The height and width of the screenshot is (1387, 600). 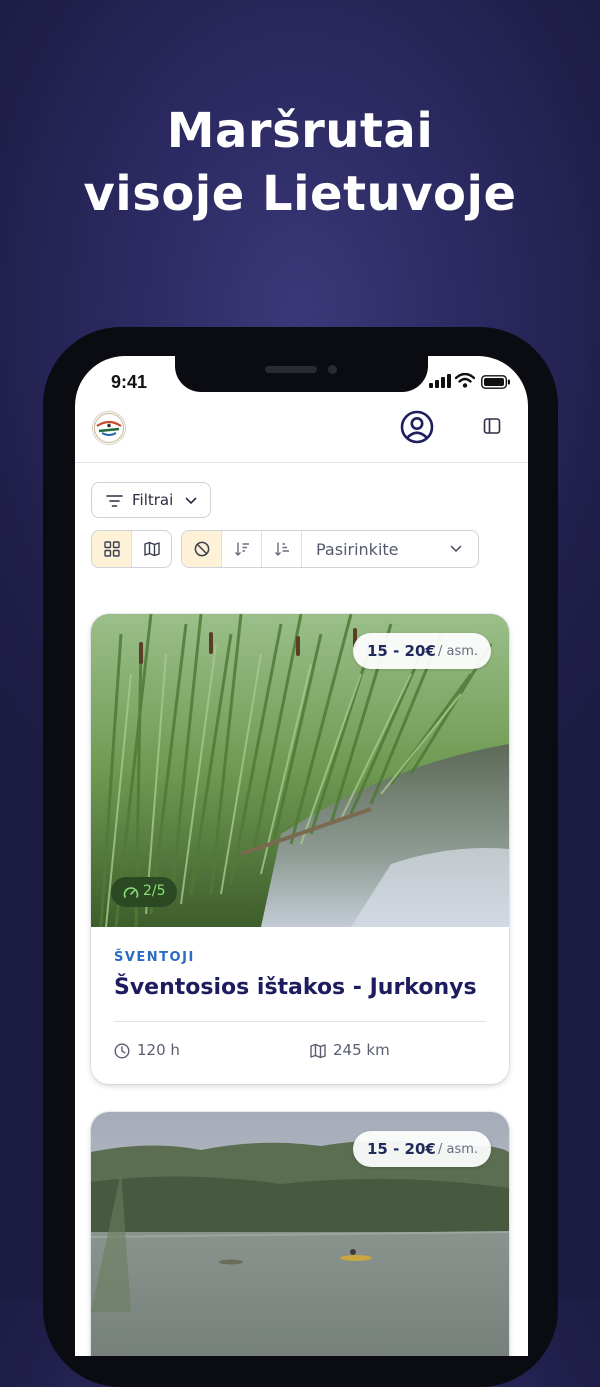 I want to click on wifi-icon, so click(x=465, y=380).